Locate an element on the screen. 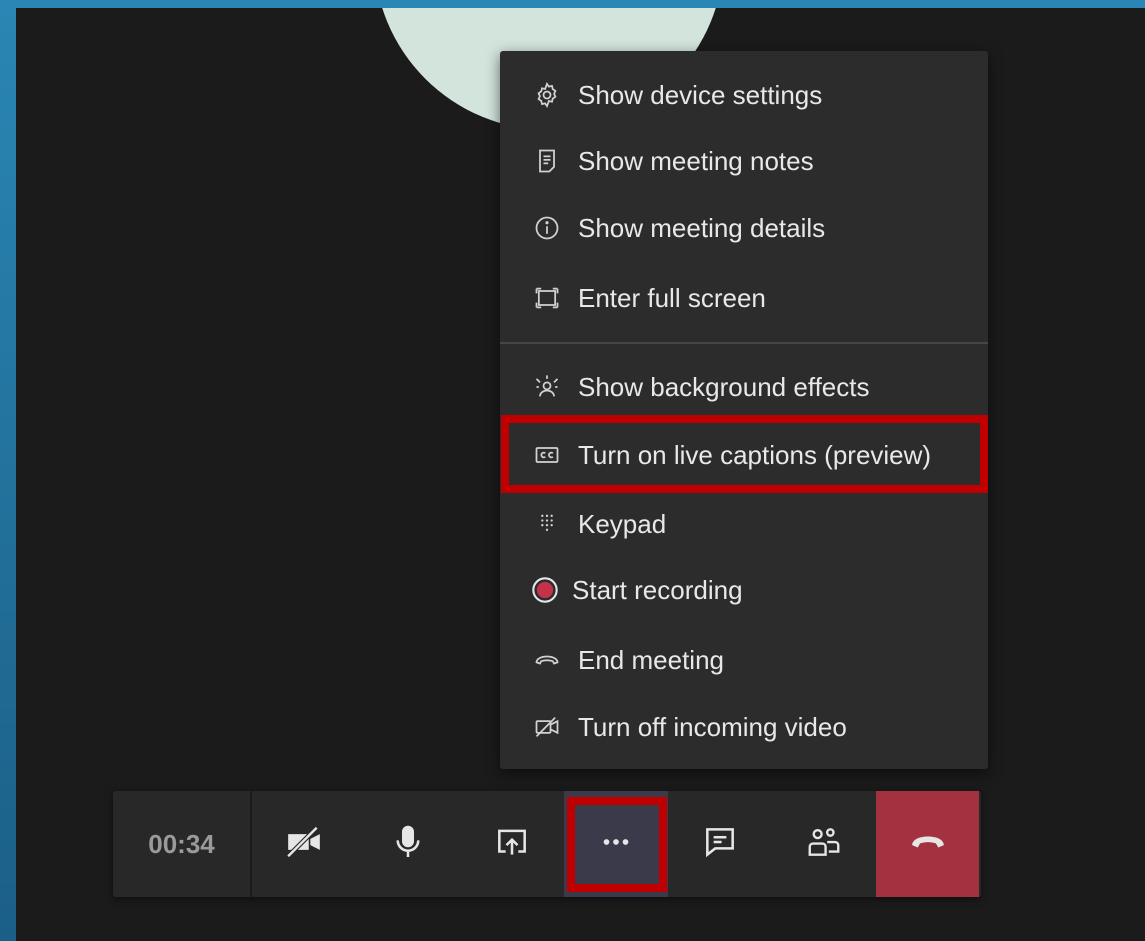 The image size is (1145, 941). hang-up-button is located at coordinates (927, 844).